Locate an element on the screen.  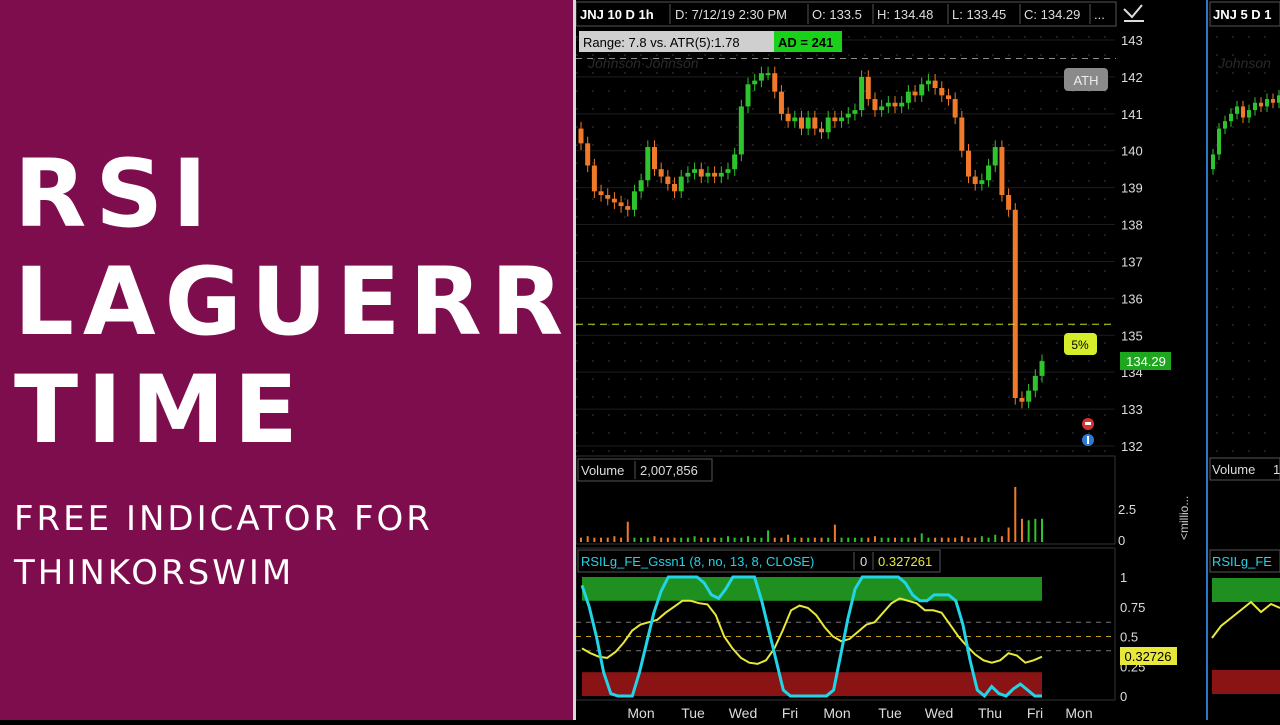
drawing-tool-icon is located at coordinates (1134, 14).